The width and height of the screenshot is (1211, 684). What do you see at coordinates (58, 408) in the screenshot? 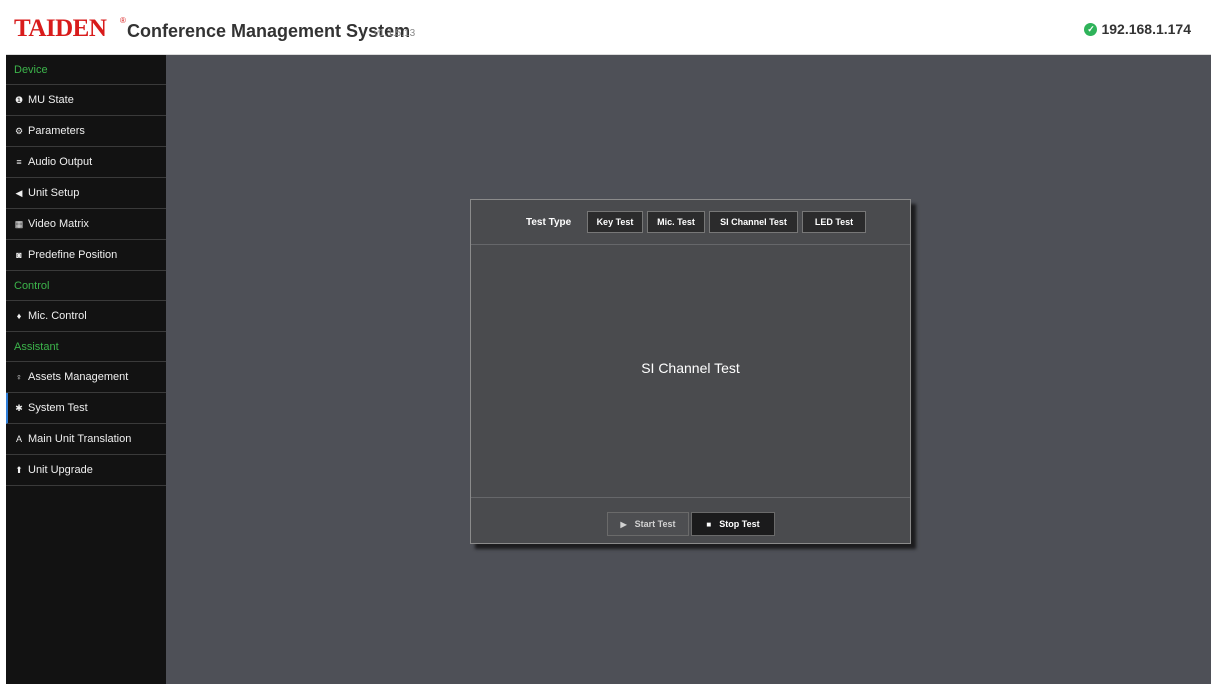
I see `sidebar-item-label: System Test` at bounding box center [58, 408].